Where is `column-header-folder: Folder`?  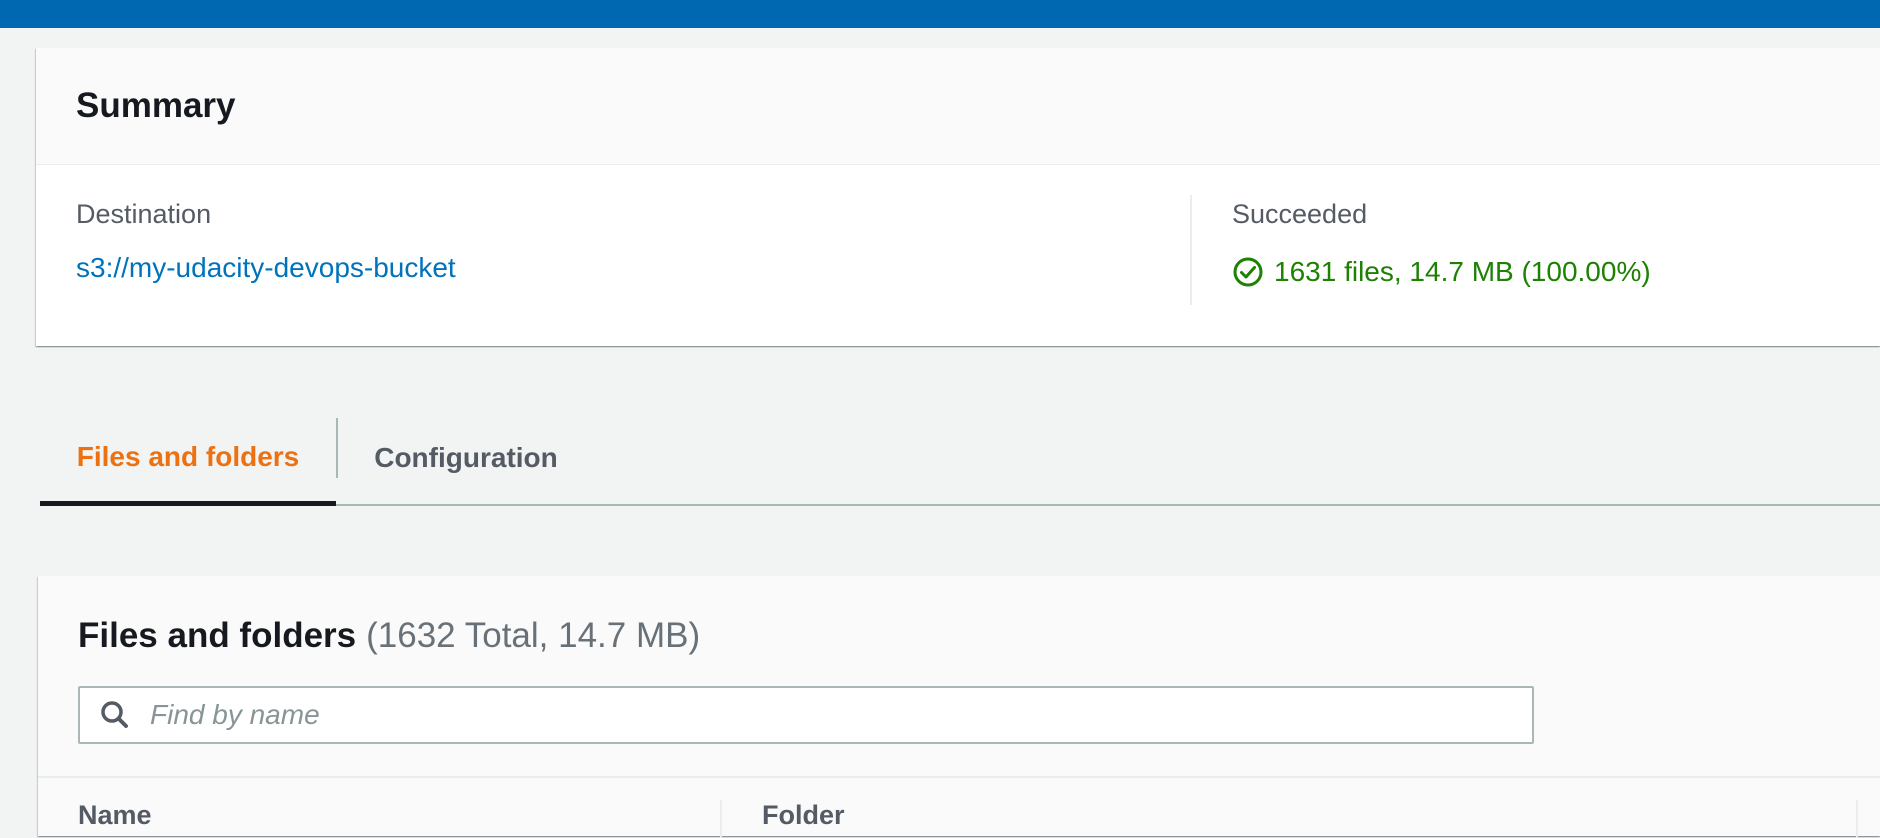
column-header-folder: Folder is located at coordinates (803, 815).